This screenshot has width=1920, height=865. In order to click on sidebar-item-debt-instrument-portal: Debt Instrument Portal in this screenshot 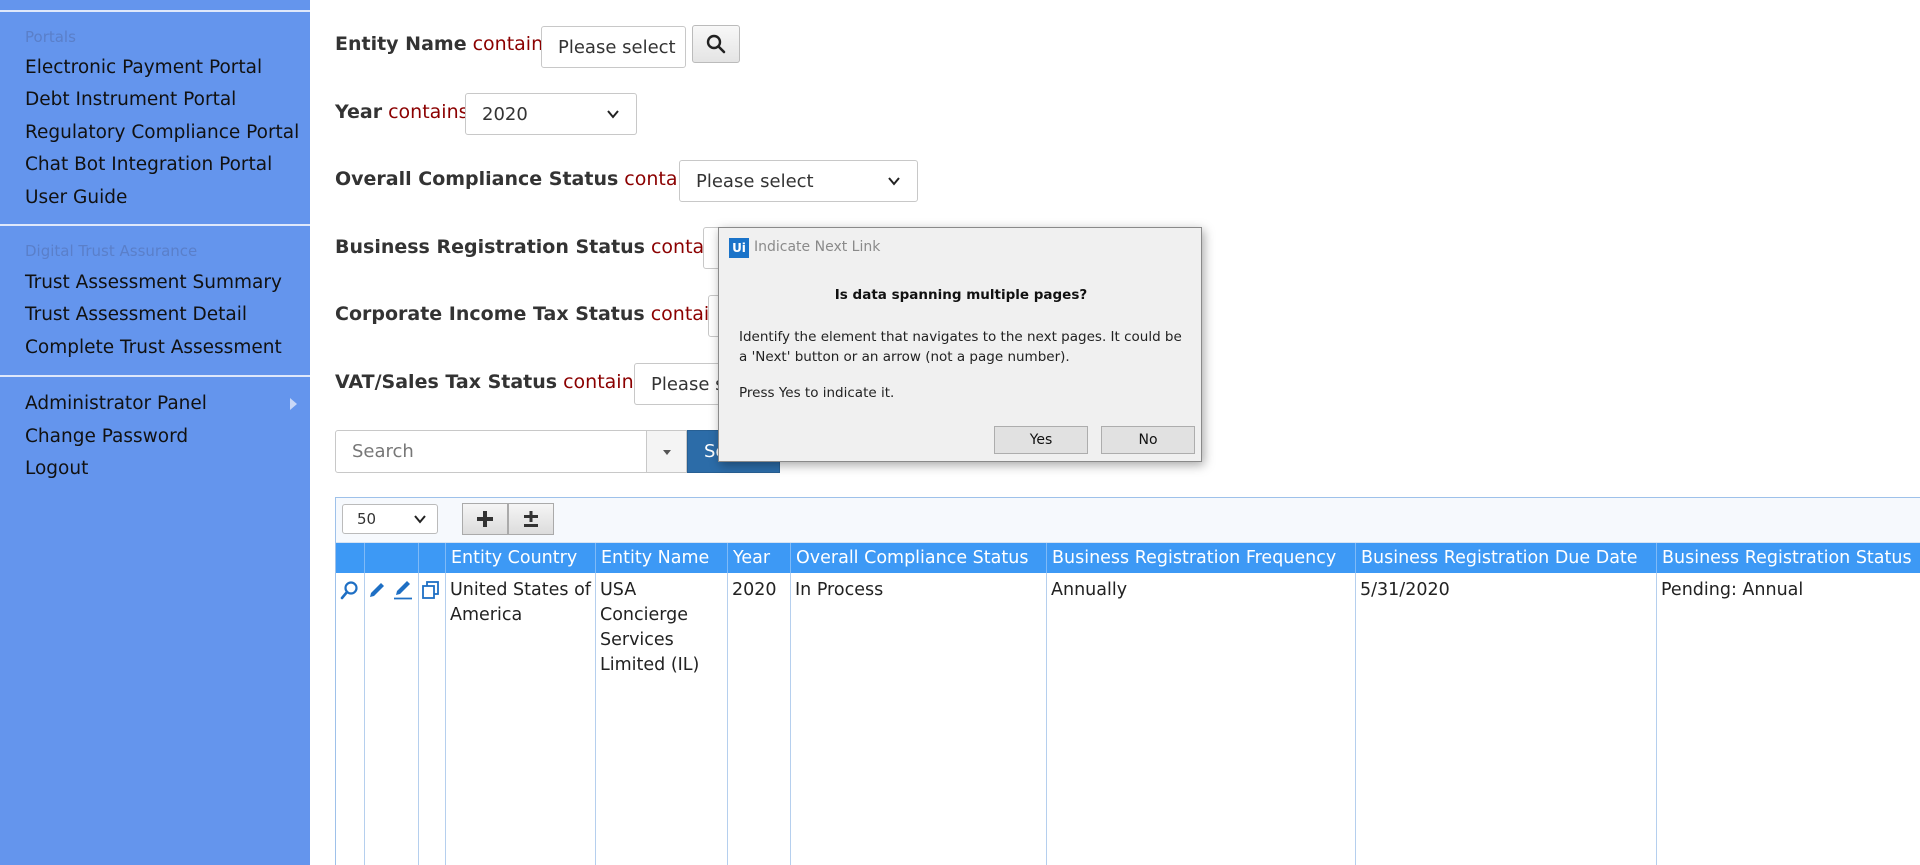, I will do `click(130, 99)`.